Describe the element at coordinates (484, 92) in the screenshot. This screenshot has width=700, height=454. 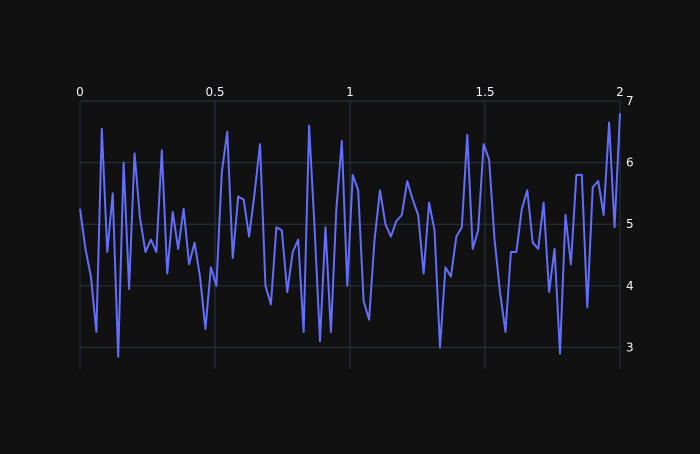
I see `x-tick-label: 1.5` at that location.